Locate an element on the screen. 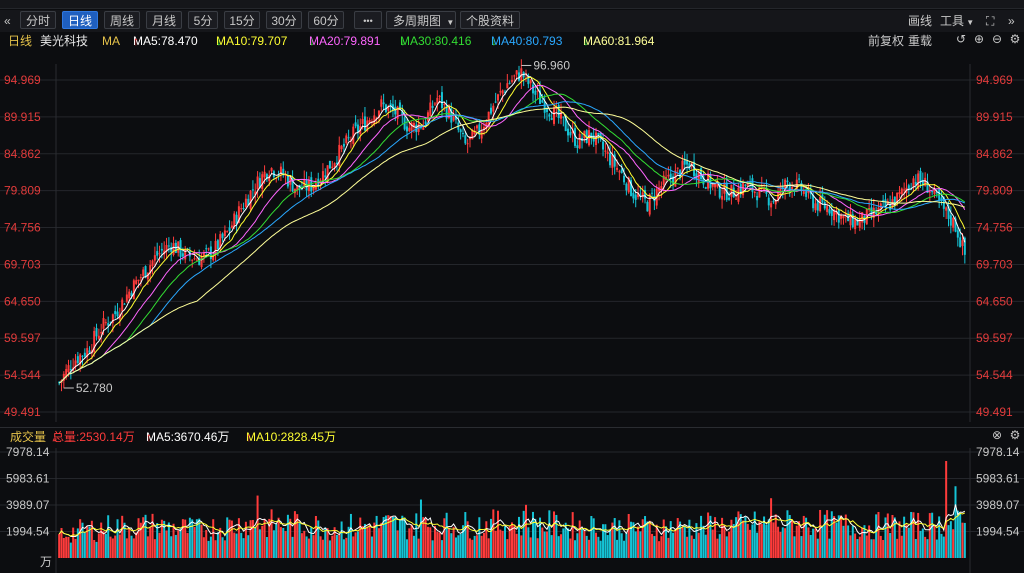  price-tick-right: 74.756 is located at coordinates (994, 228).